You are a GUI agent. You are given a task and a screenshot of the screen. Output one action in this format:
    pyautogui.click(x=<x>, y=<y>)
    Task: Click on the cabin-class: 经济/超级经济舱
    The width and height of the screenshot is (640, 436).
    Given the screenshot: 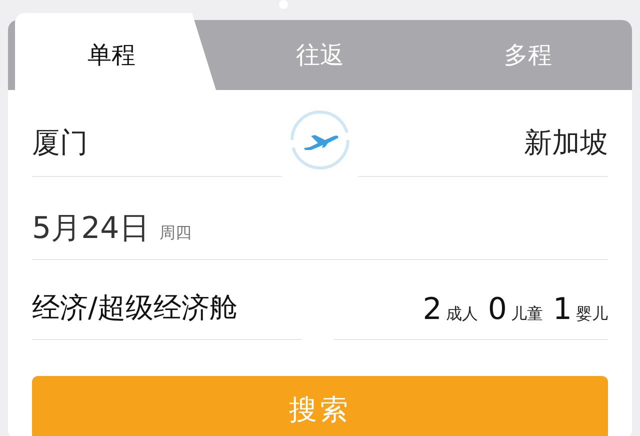 What is the action you would take?
    pyautogui.click(x=167, y=314)
    